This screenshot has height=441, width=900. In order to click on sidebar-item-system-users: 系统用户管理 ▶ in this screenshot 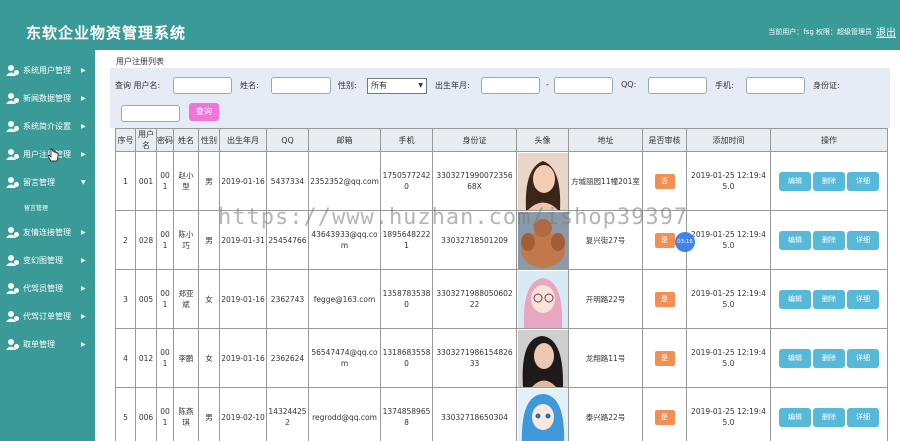, I will do `click(47, 70)`.